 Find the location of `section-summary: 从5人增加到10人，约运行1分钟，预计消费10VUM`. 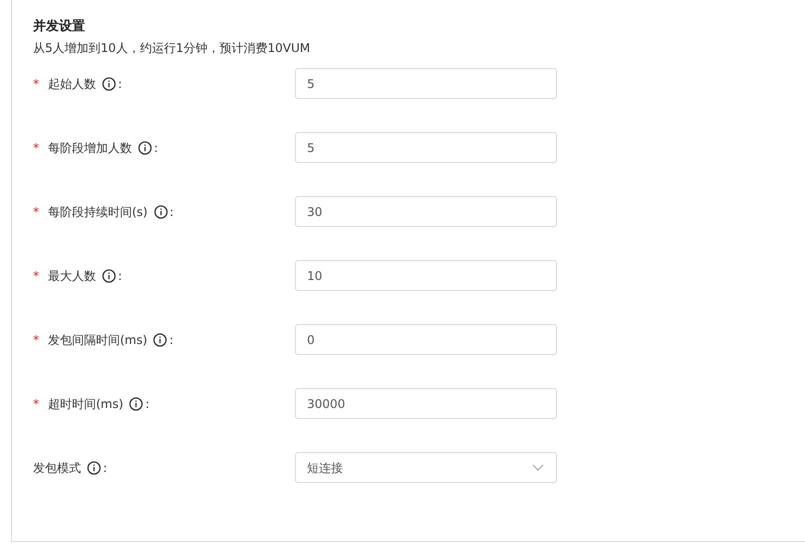

section-summary: 从5人增加到10人，约运行1分钟，预计消费10VUM is located at coordinates (172, 48).